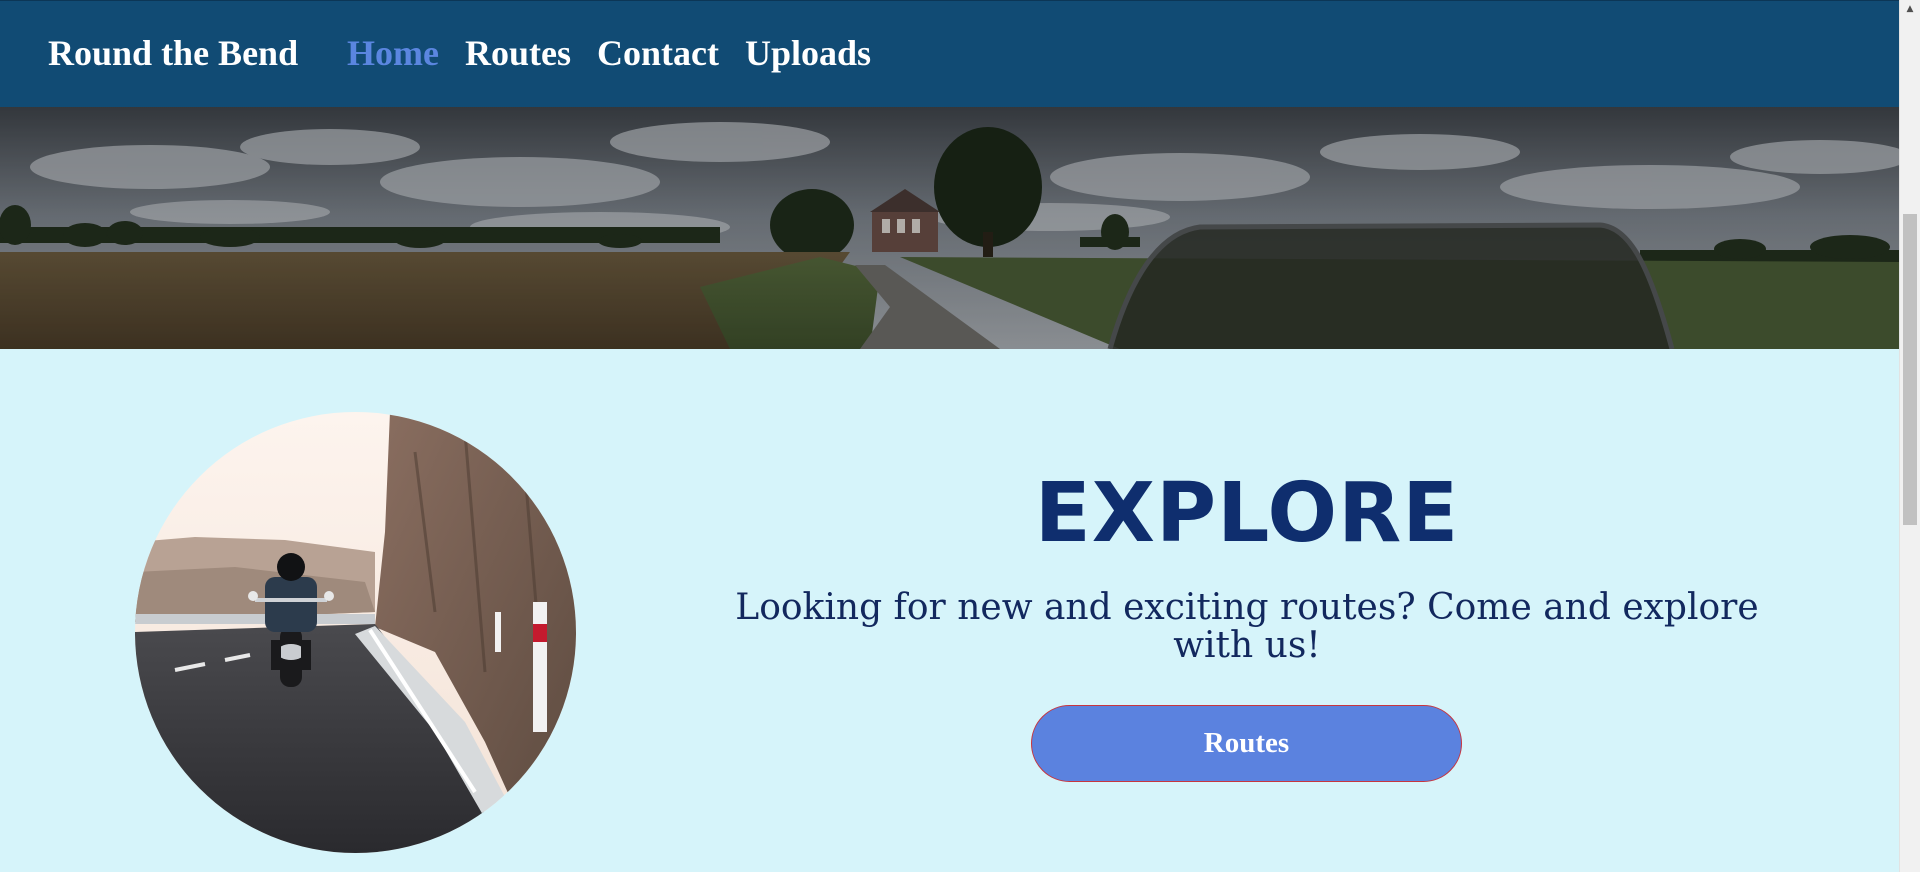 The width and height of the screenshot is (1920, 872). Describe the element at coordinates (1910, 8) in the screenshot. I see `scroll-up-arrow-icon: ▲` at that location.